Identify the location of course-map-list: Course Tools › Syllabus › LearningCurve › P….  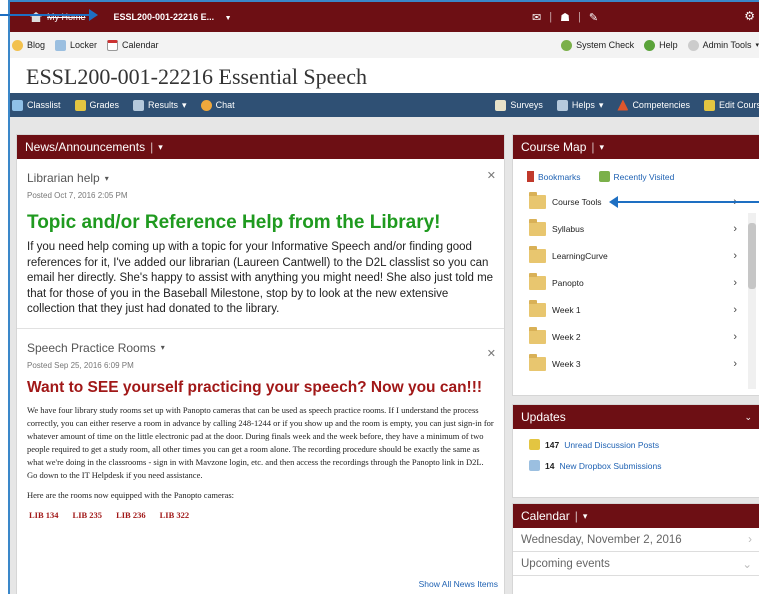
(636, 282).